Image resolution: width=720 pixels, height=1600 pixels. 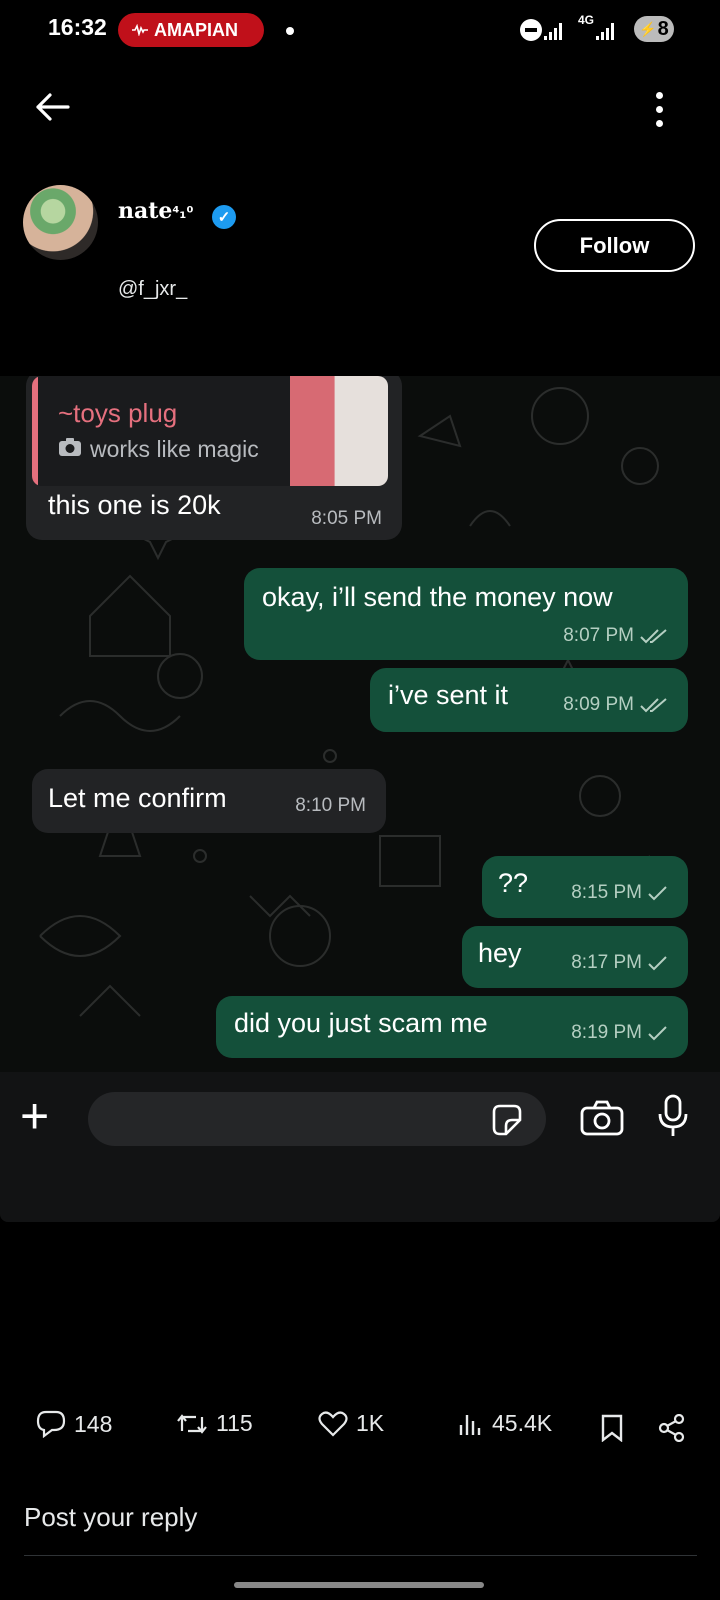 I want to click on views-action: 45.4K, so click(x=505, y=1423).